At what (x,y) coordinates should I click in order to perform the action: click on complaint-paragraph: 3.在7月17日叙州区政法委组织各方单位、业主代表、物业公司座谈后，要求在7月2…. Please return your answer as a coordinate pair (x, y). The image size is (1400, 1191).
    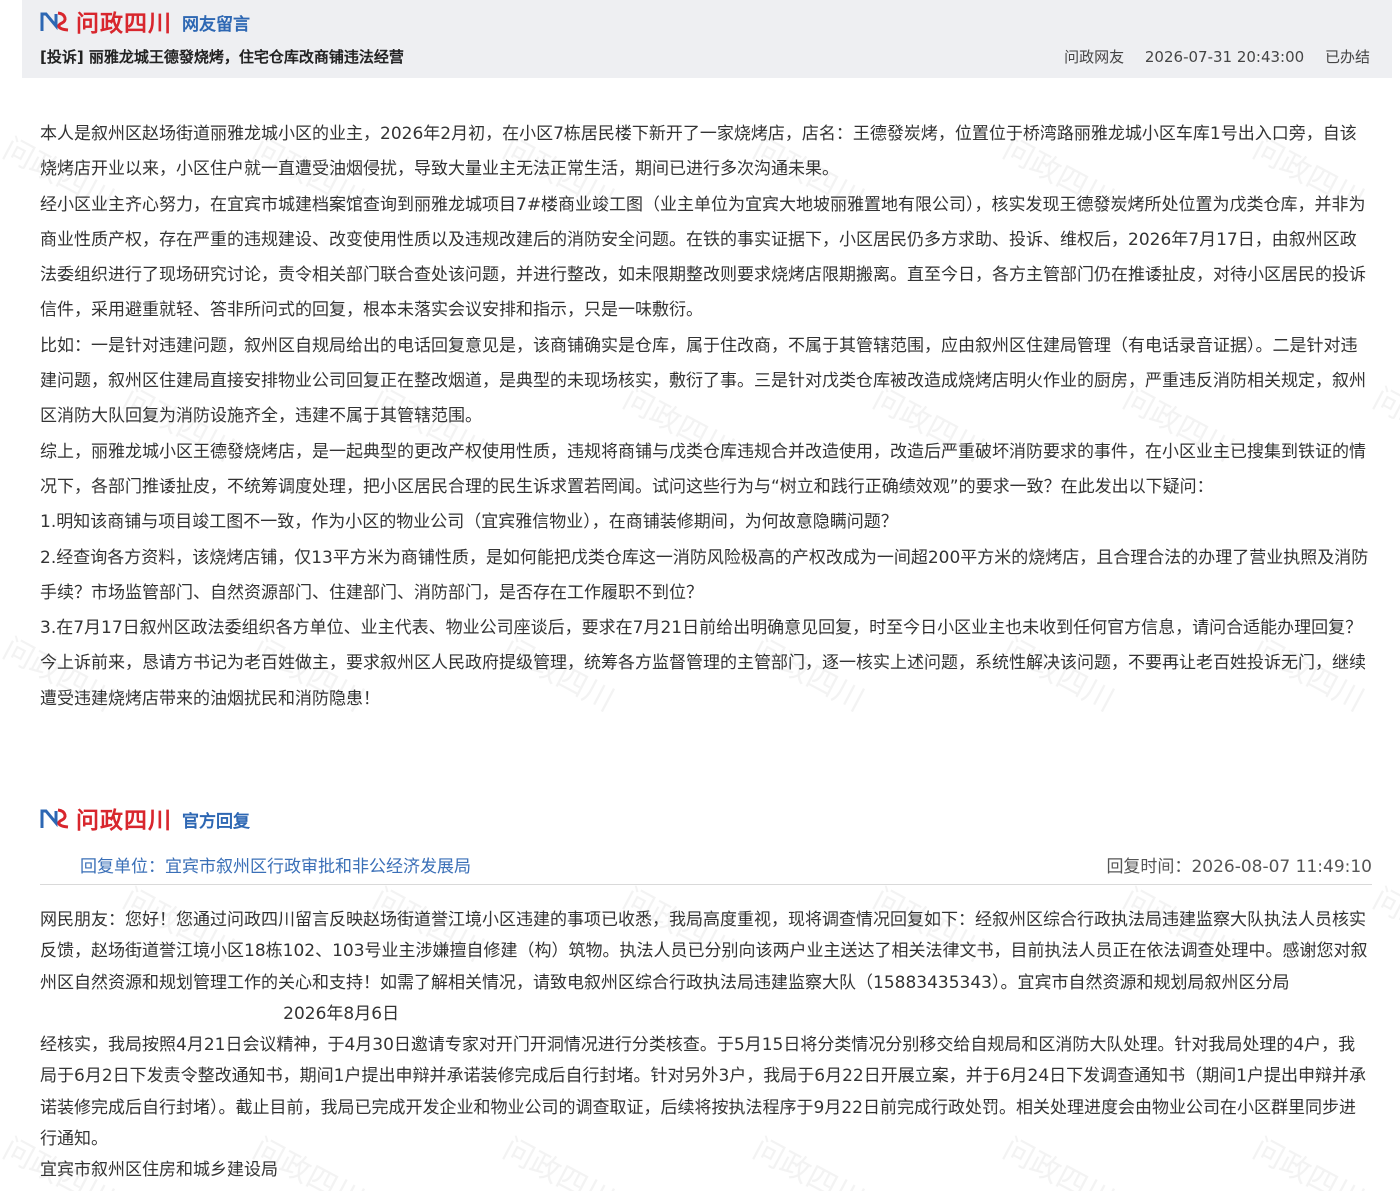
    Looking at the image, I should click on (701, 628).